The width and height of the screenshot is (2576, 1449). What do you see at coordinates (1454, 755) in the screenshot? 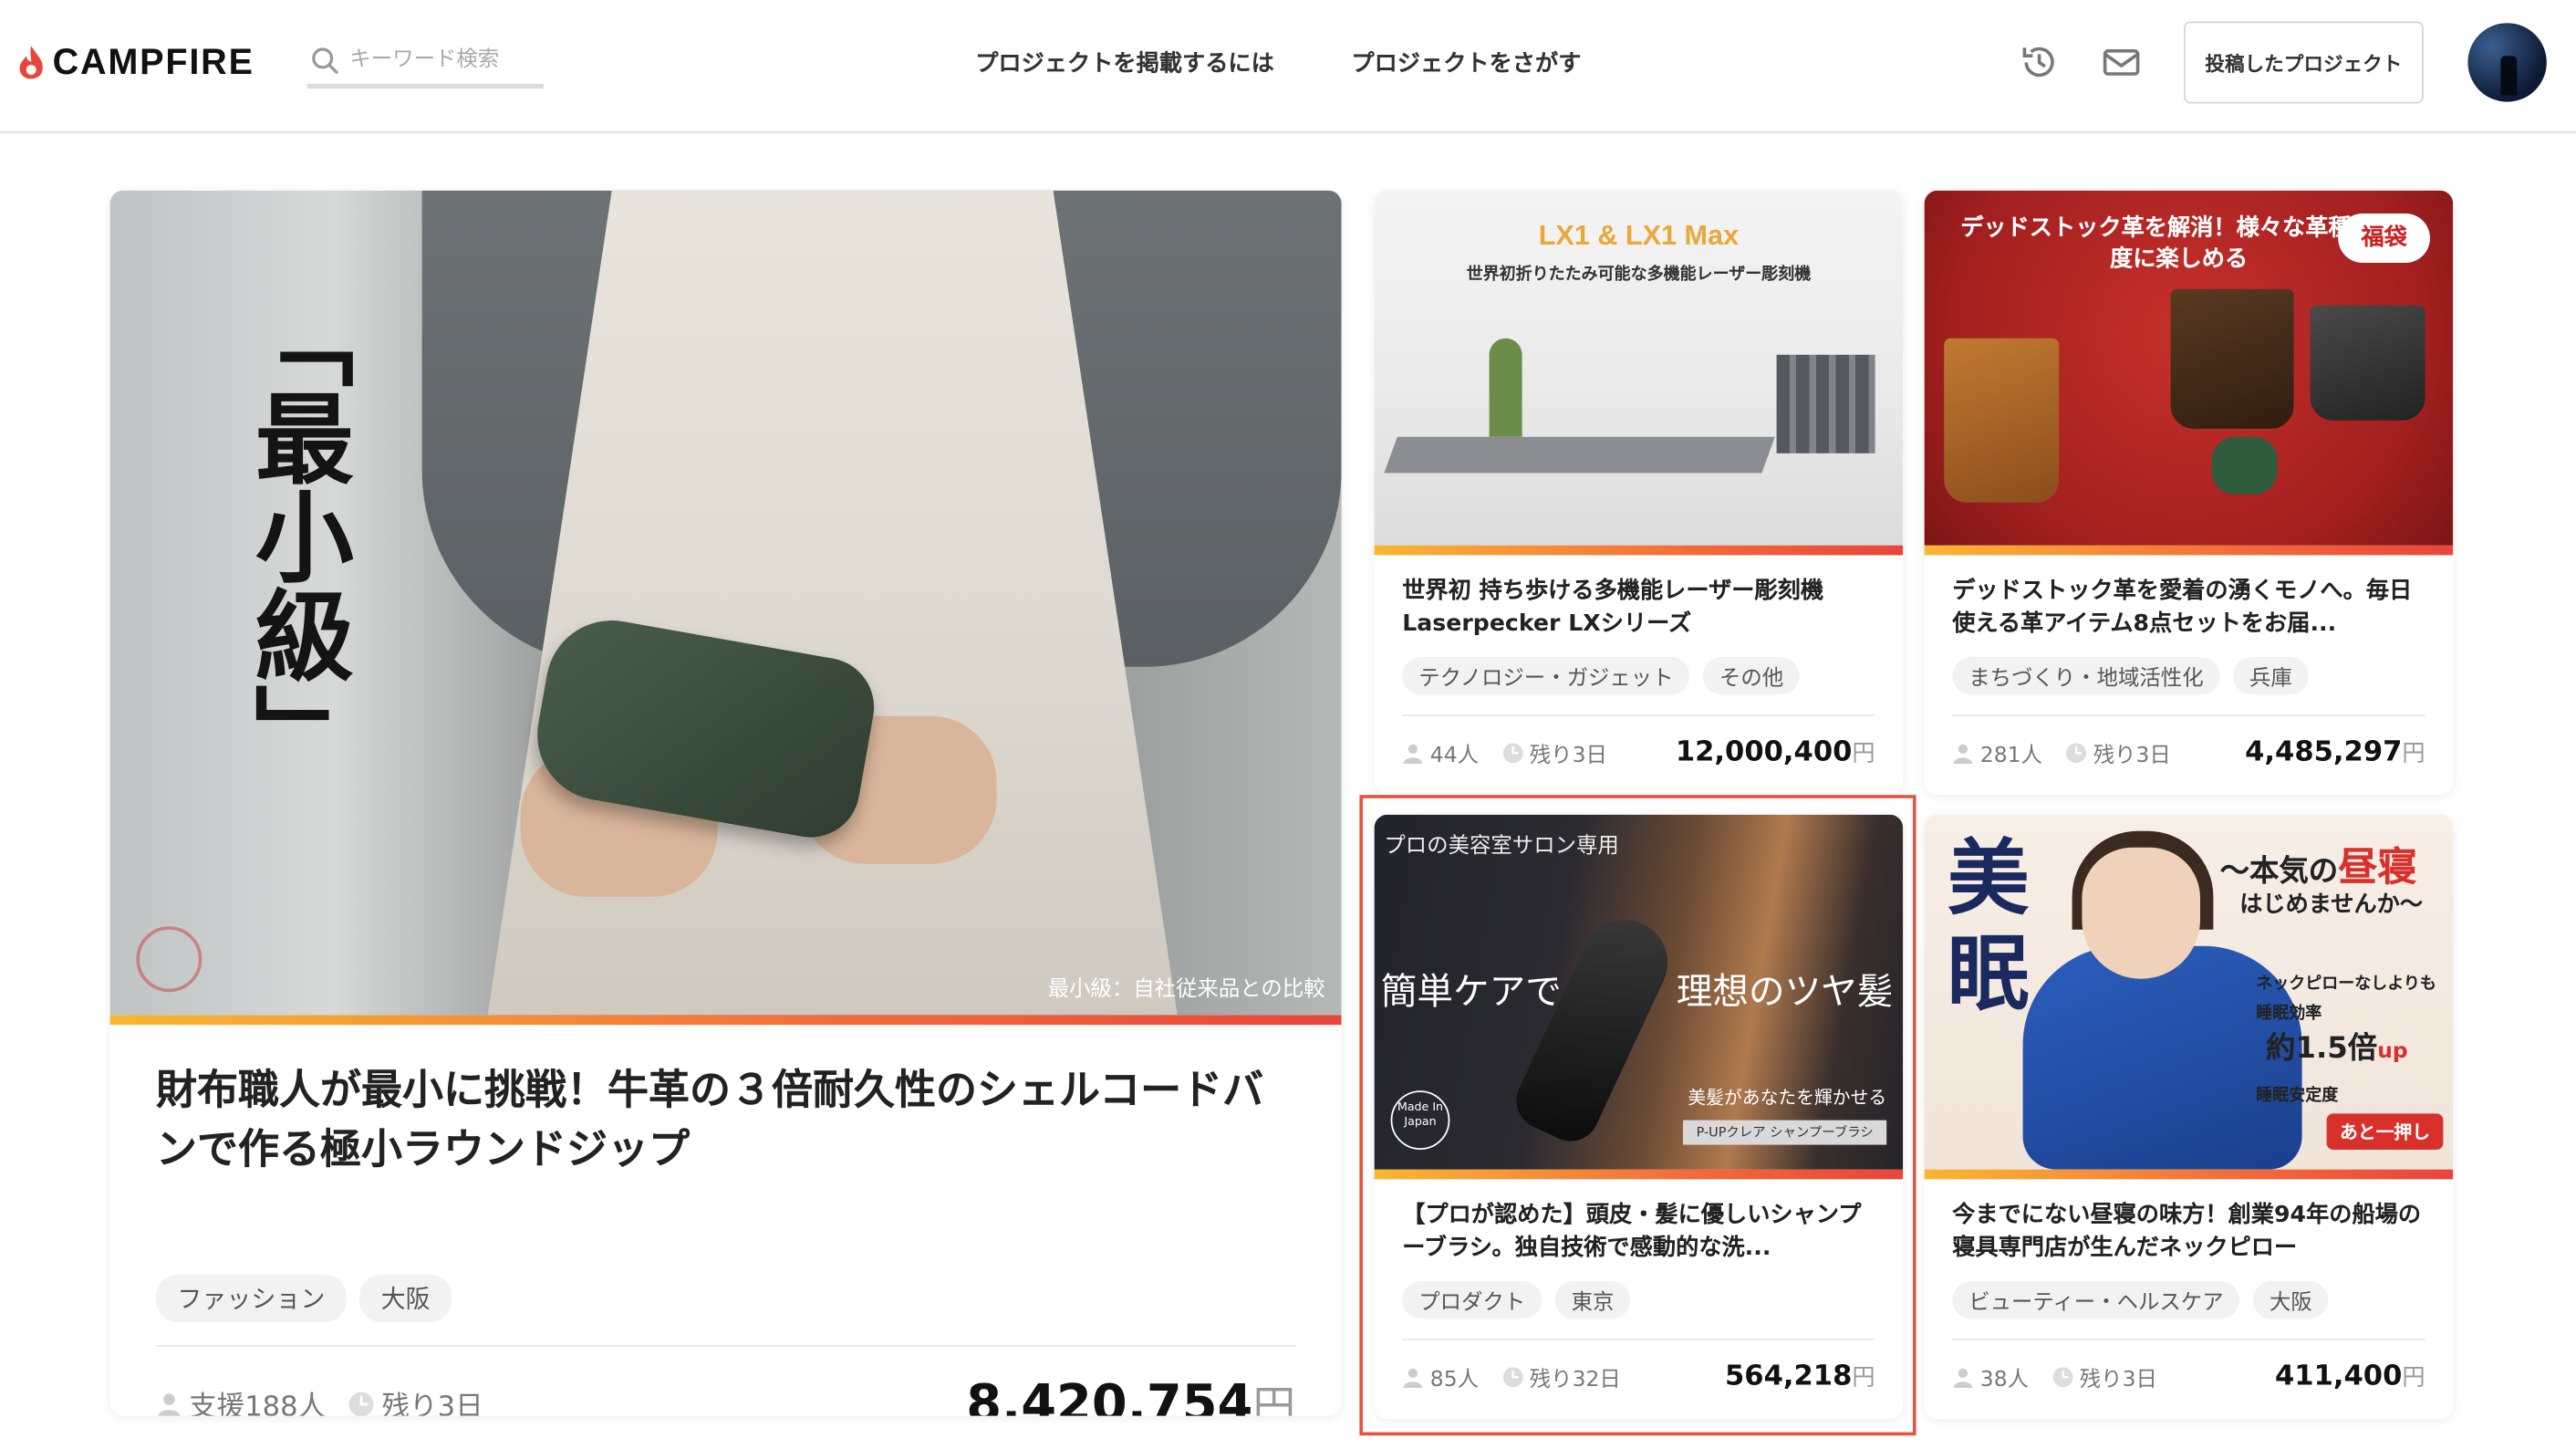
I see `supporters-count: 44人` at bounding box center [1454, 755].